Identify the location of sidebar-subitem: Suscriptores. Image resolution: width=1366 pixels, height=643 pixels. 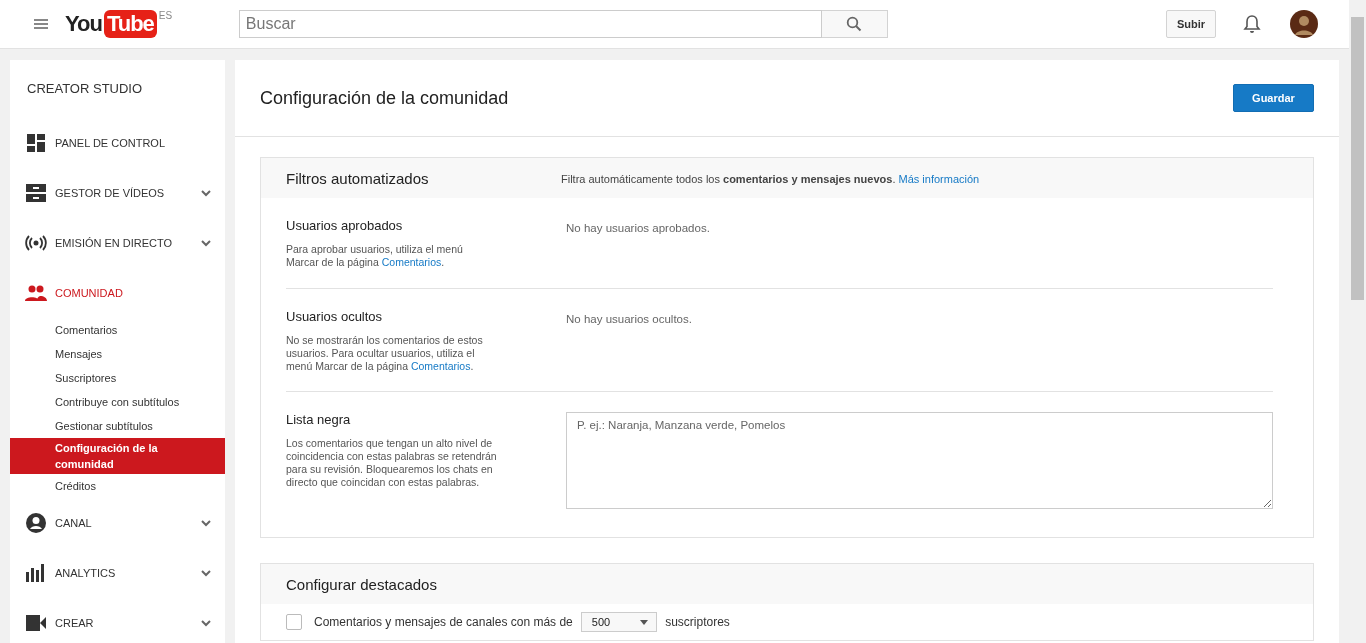
(117, 378).